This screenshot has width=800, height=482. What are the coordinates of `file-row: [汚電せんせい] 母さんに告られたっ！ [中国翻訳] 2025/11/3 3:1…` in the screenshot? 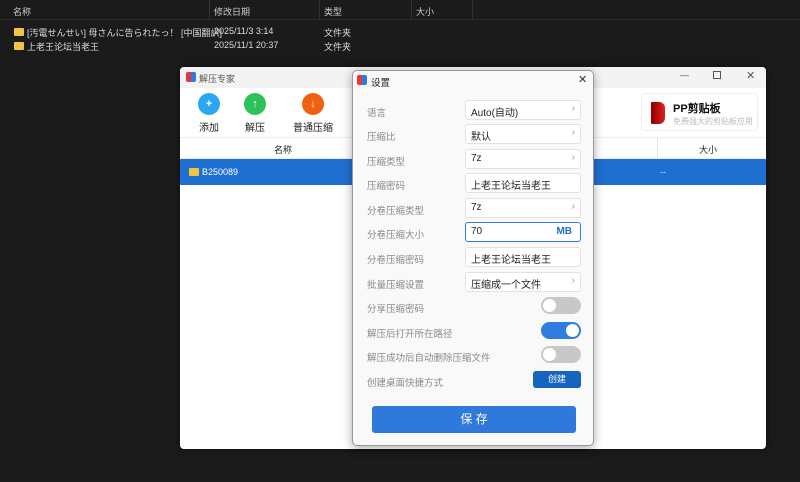 It's located at (240, 32).